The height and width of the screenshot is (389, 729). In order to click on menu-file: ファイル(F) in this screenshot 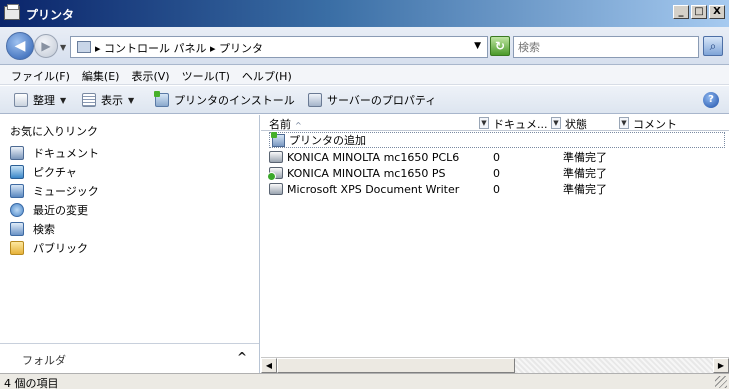, I will do `click(40, 74)`.